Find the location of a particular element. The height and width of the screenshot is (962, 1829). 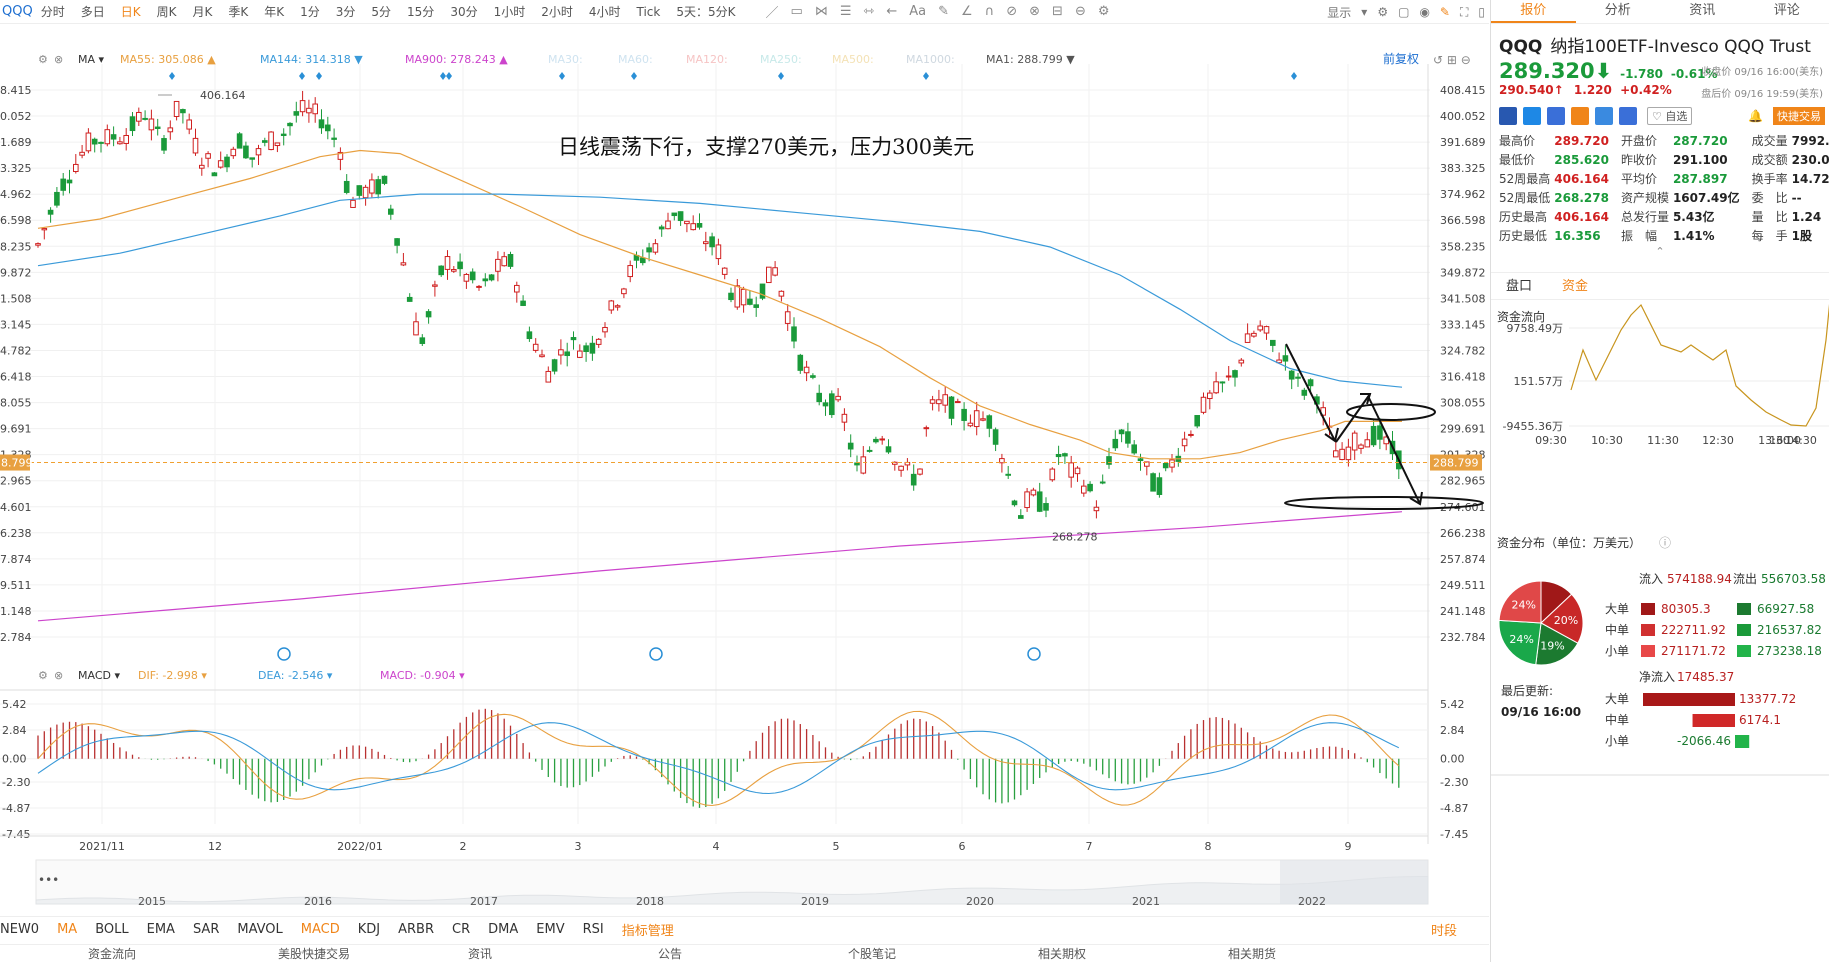

period-tab-7: 1分 is located at coordinates (310, 11).